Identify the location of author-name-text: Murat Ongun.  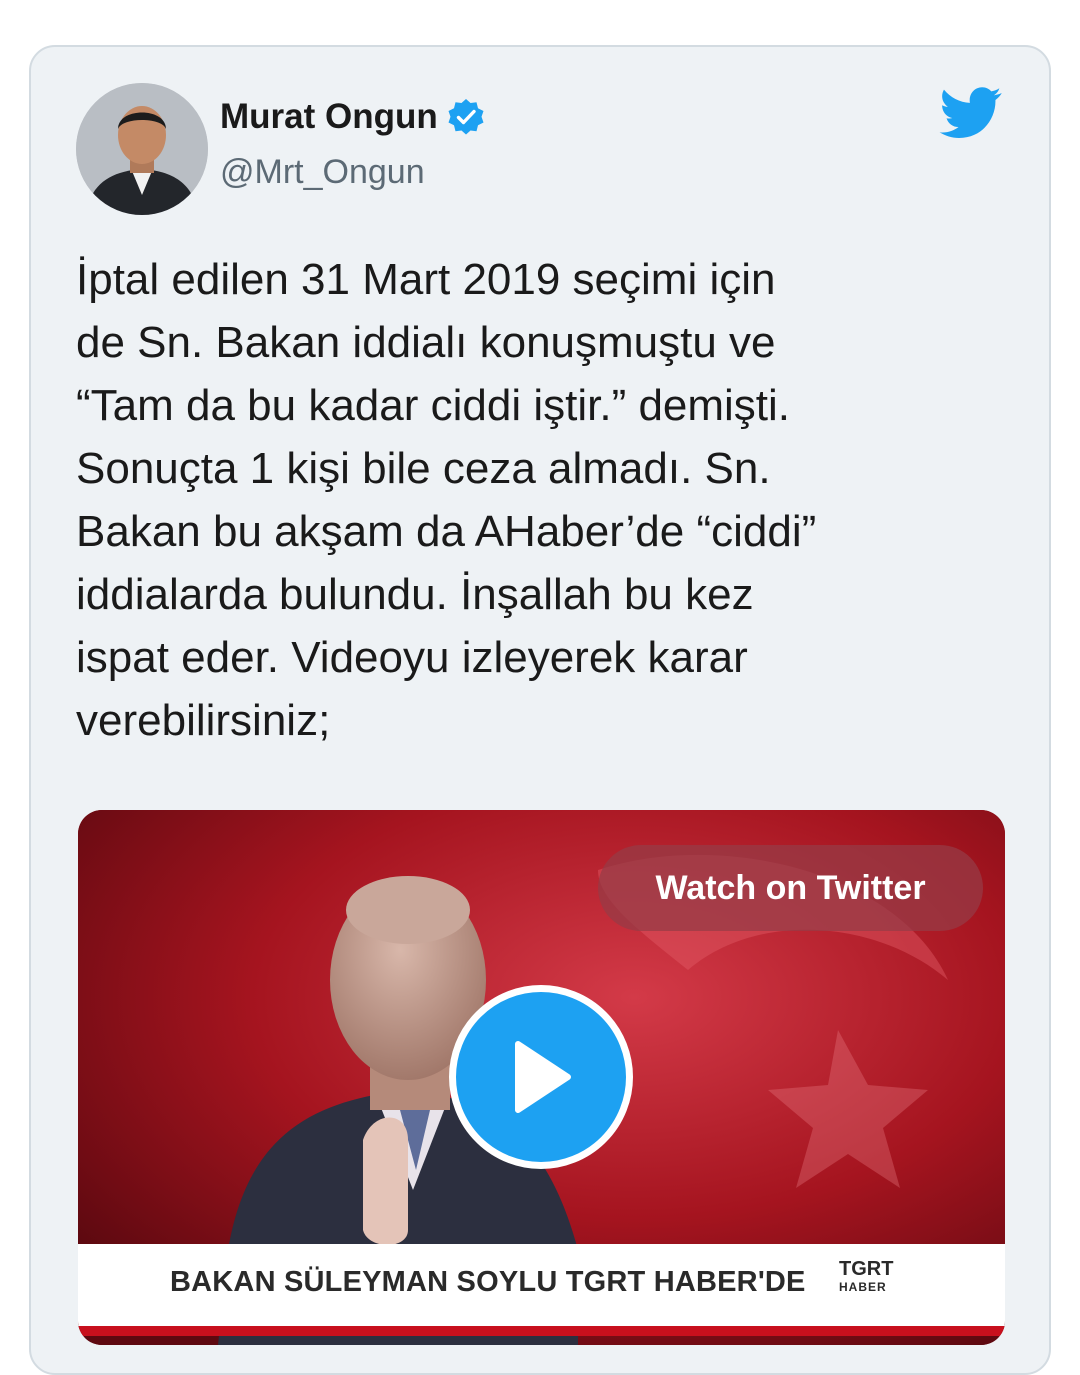
(329, 117).